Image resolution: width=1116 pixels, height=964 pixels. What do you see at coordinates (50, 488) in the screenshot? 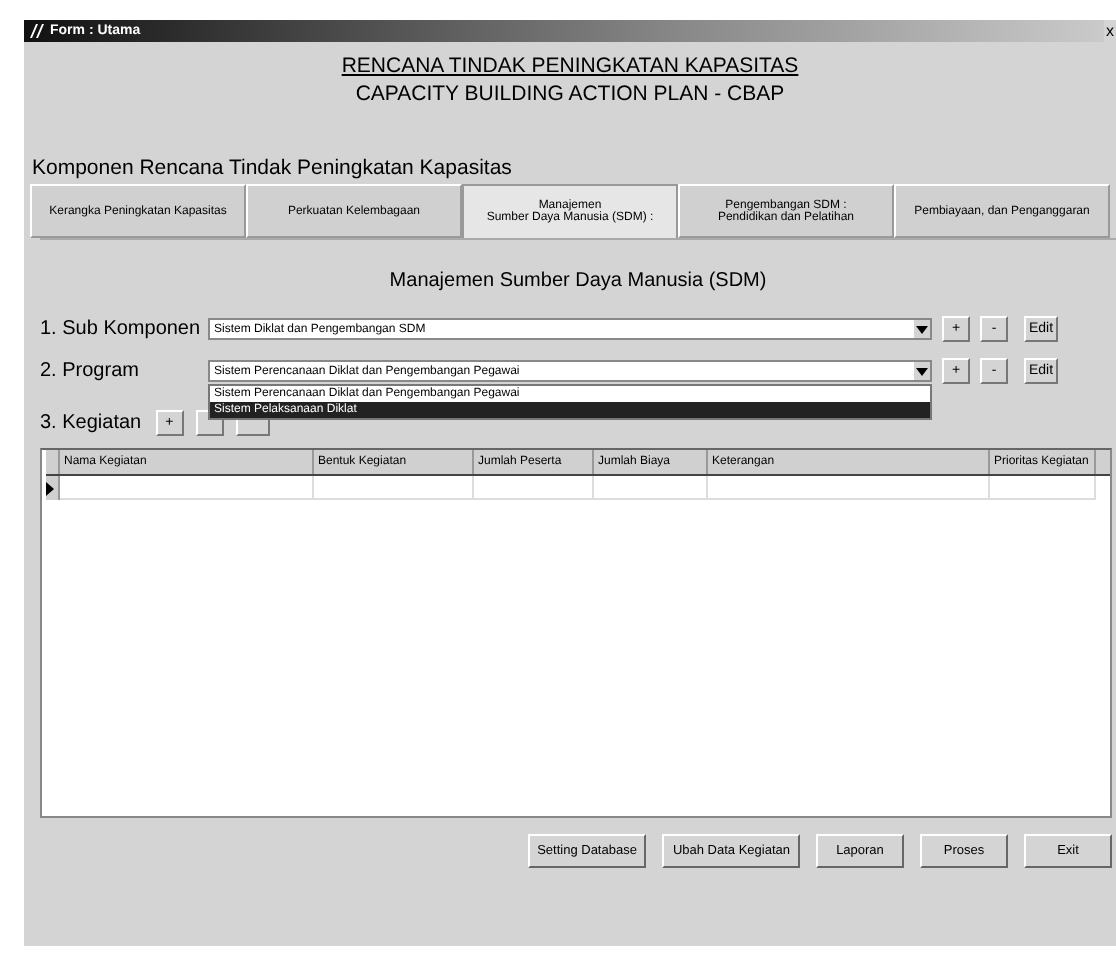
I see `row-pointer-icon` at bounding box center [50, 488].